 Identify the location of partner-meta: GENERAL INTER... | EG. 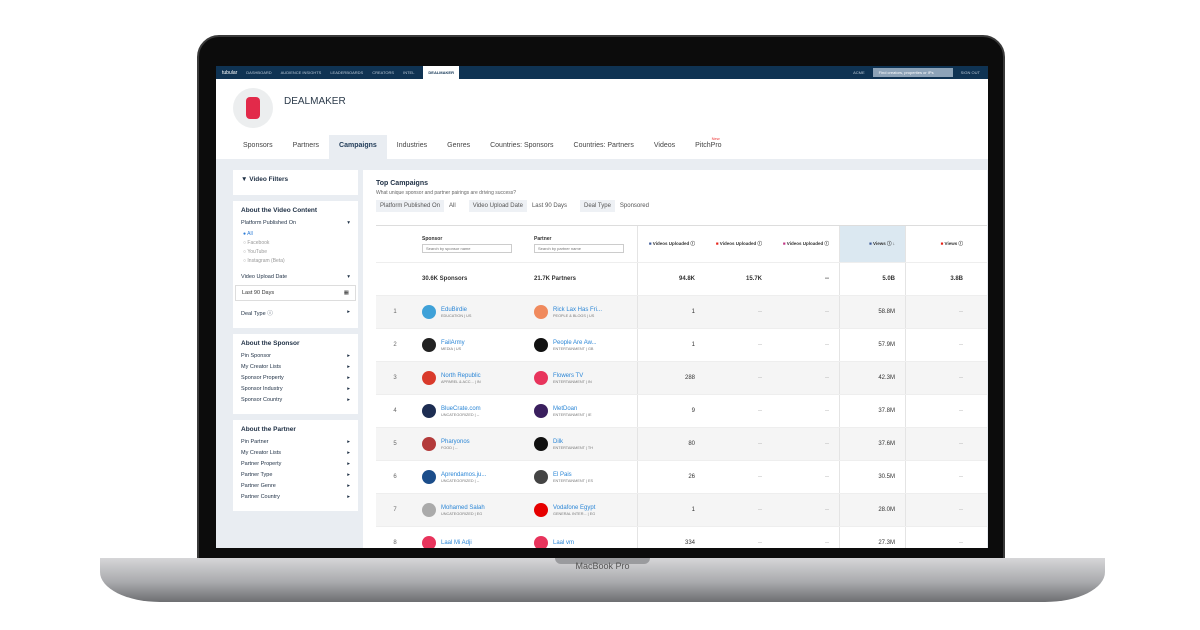
(574, 513).